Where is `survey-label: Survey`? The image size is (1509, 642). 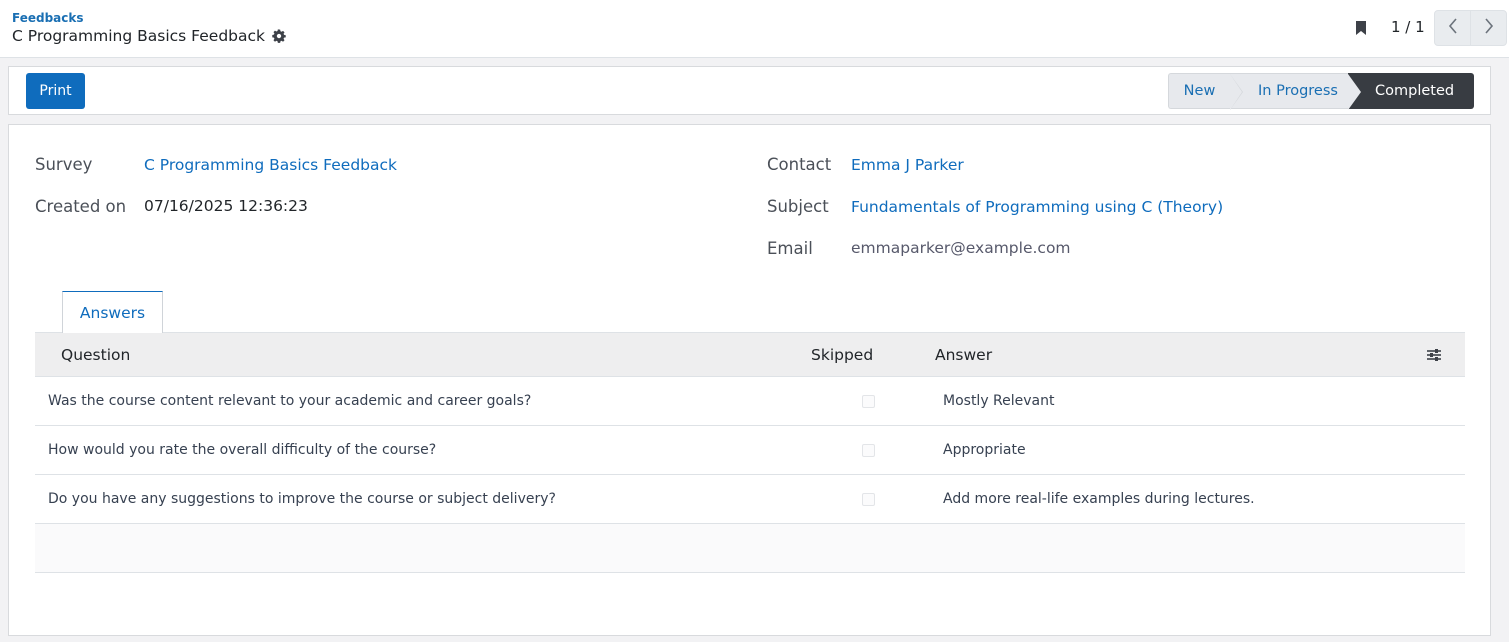
survey-label: Survey is located at coordinates (64, 164).